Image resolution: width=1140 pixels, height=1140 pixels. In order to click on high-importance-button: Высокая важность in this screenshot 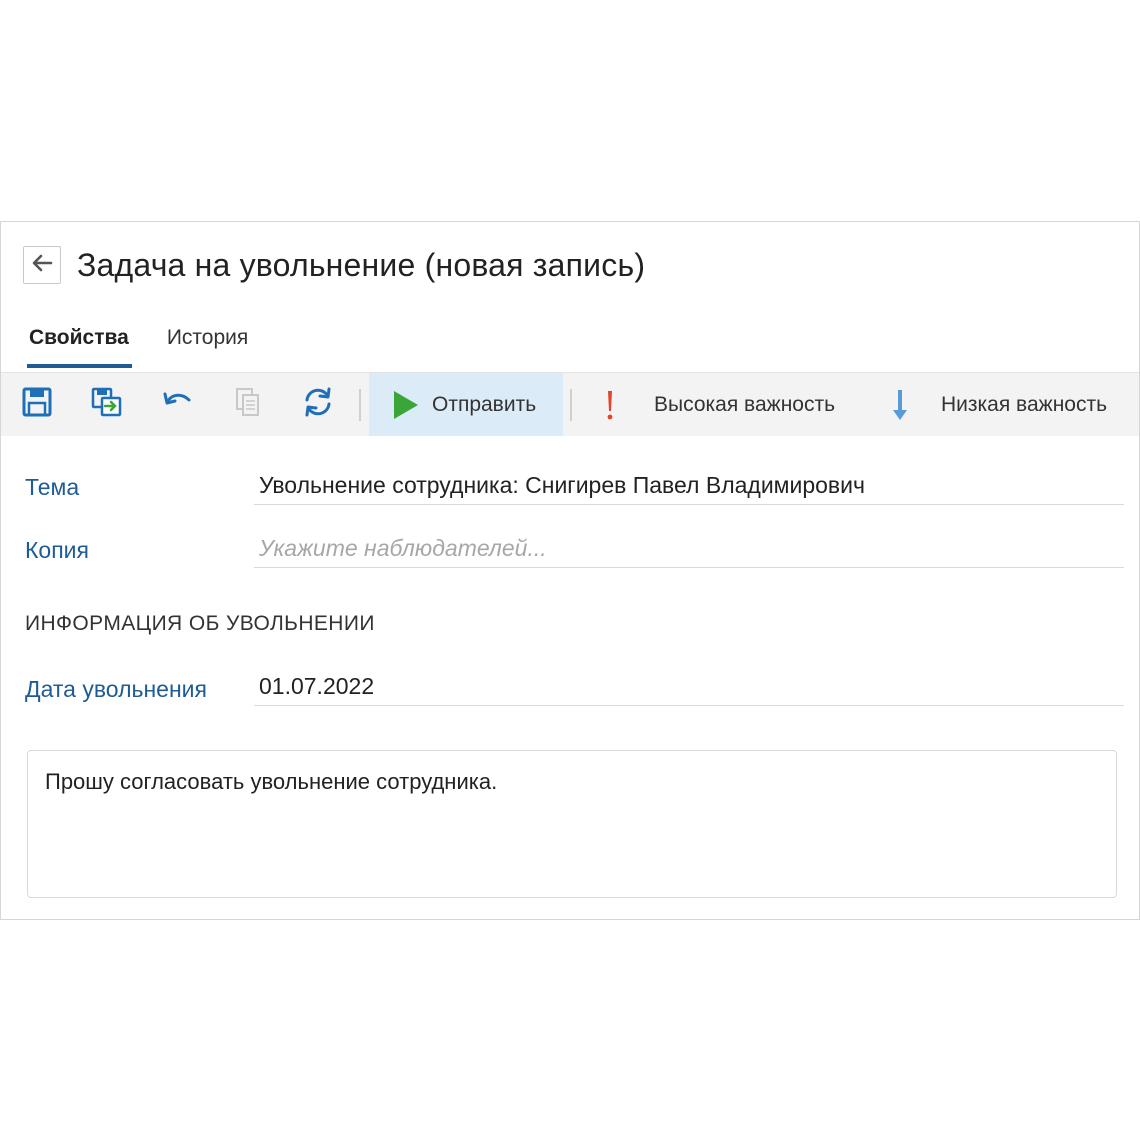, I will do `click(719, 404)`.